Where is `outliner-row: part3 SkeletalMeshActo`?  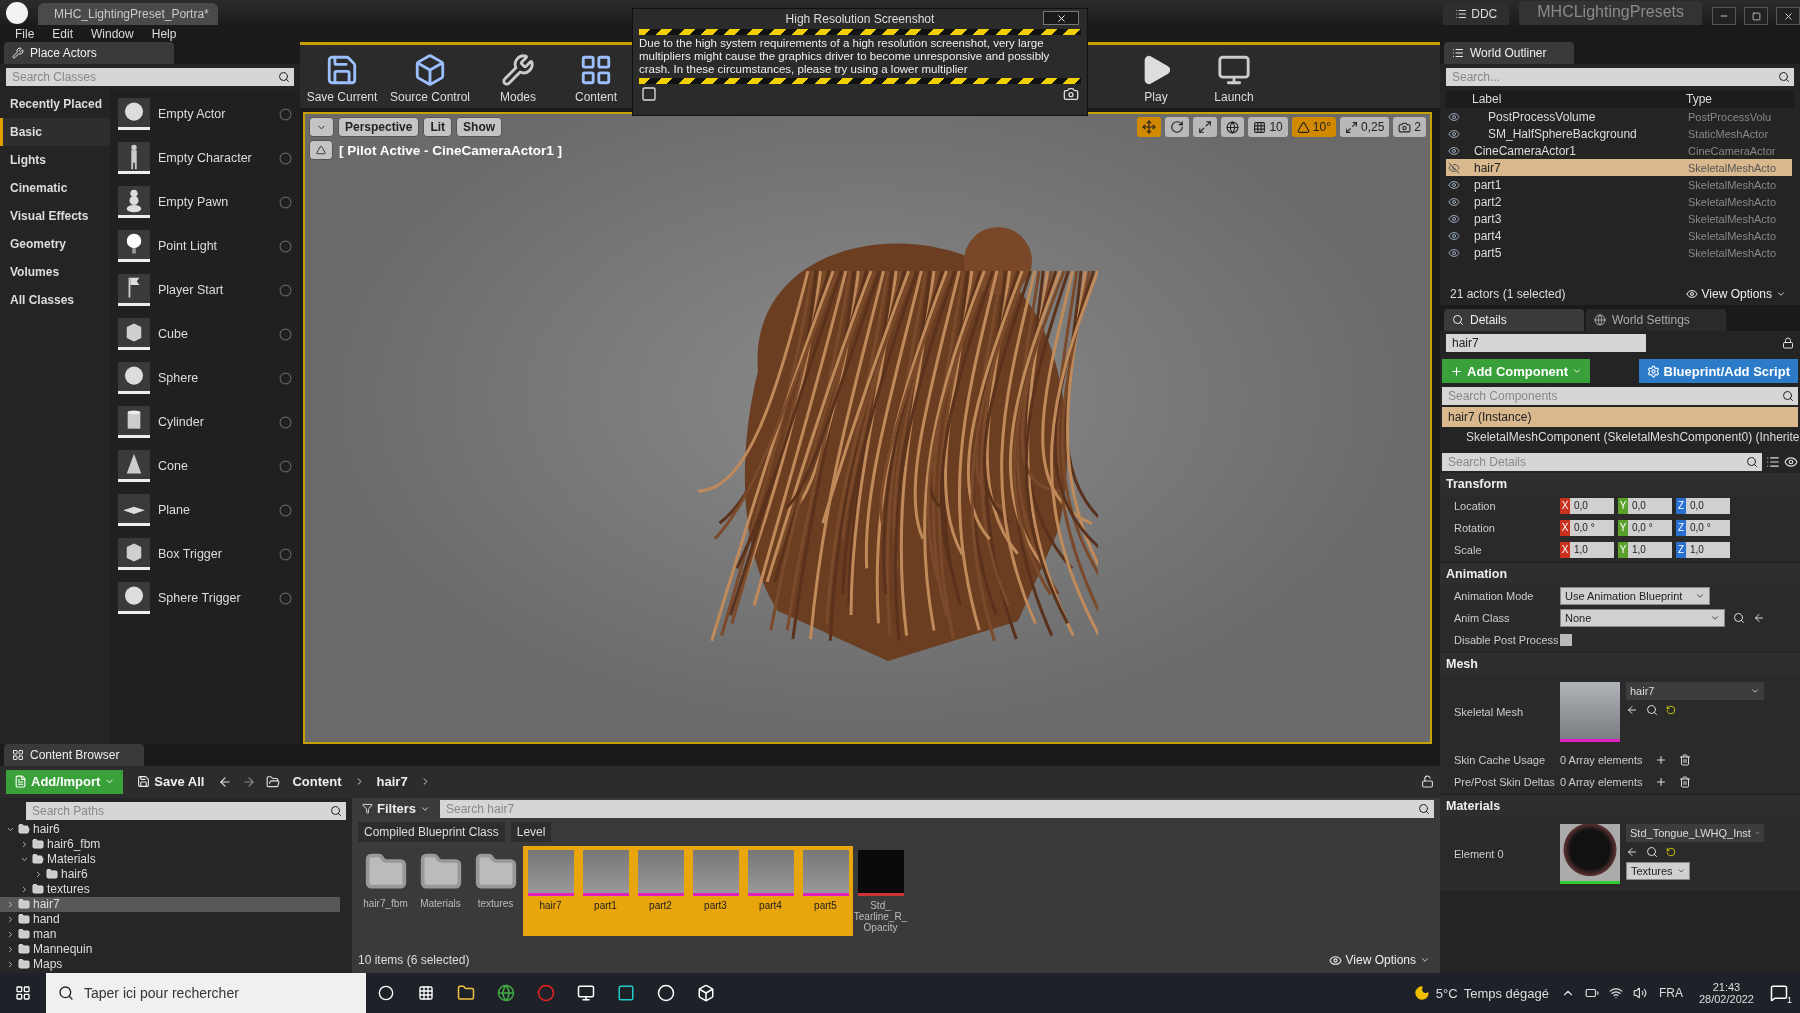
outliner-row: part3 SkeletalMeshActo is located at coordinates (1619, 218).